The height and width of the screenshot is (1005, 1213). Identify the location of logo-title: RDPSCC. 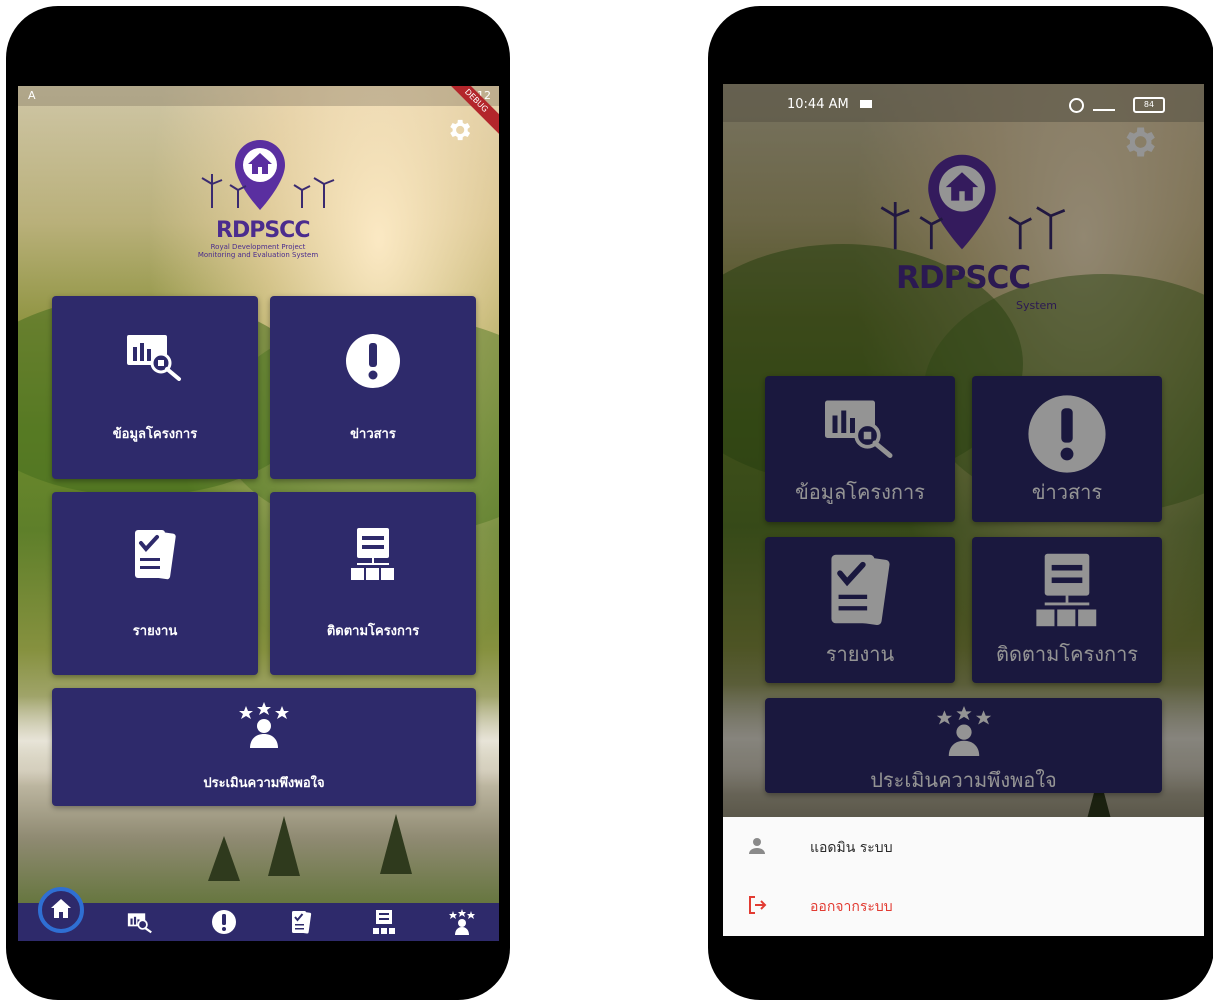
(263, 230).